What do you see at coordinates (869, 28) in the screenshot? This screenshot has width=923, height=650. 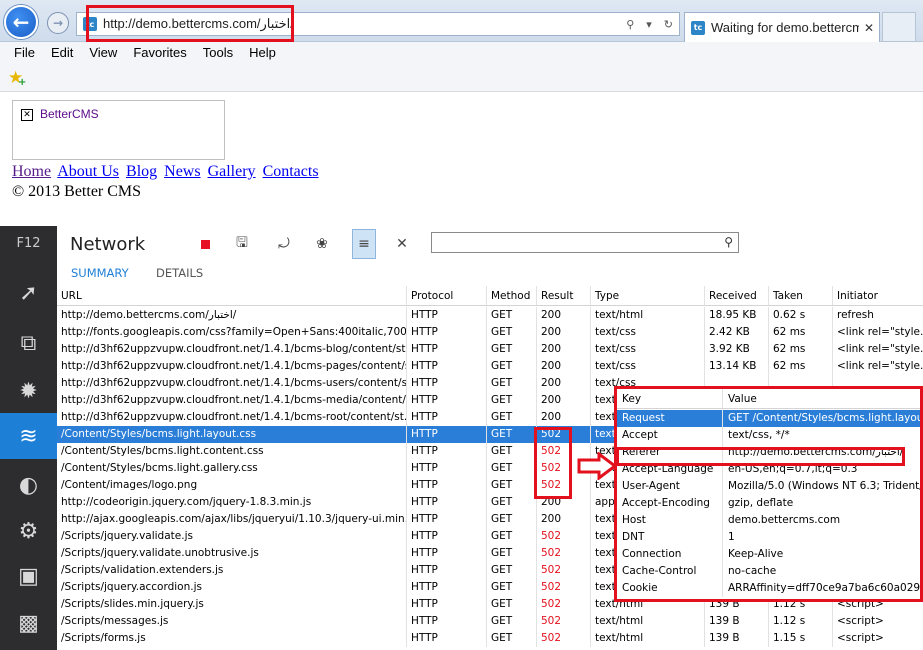 I see `close-tab-icon: ✕` at bounding box center [869, 28].